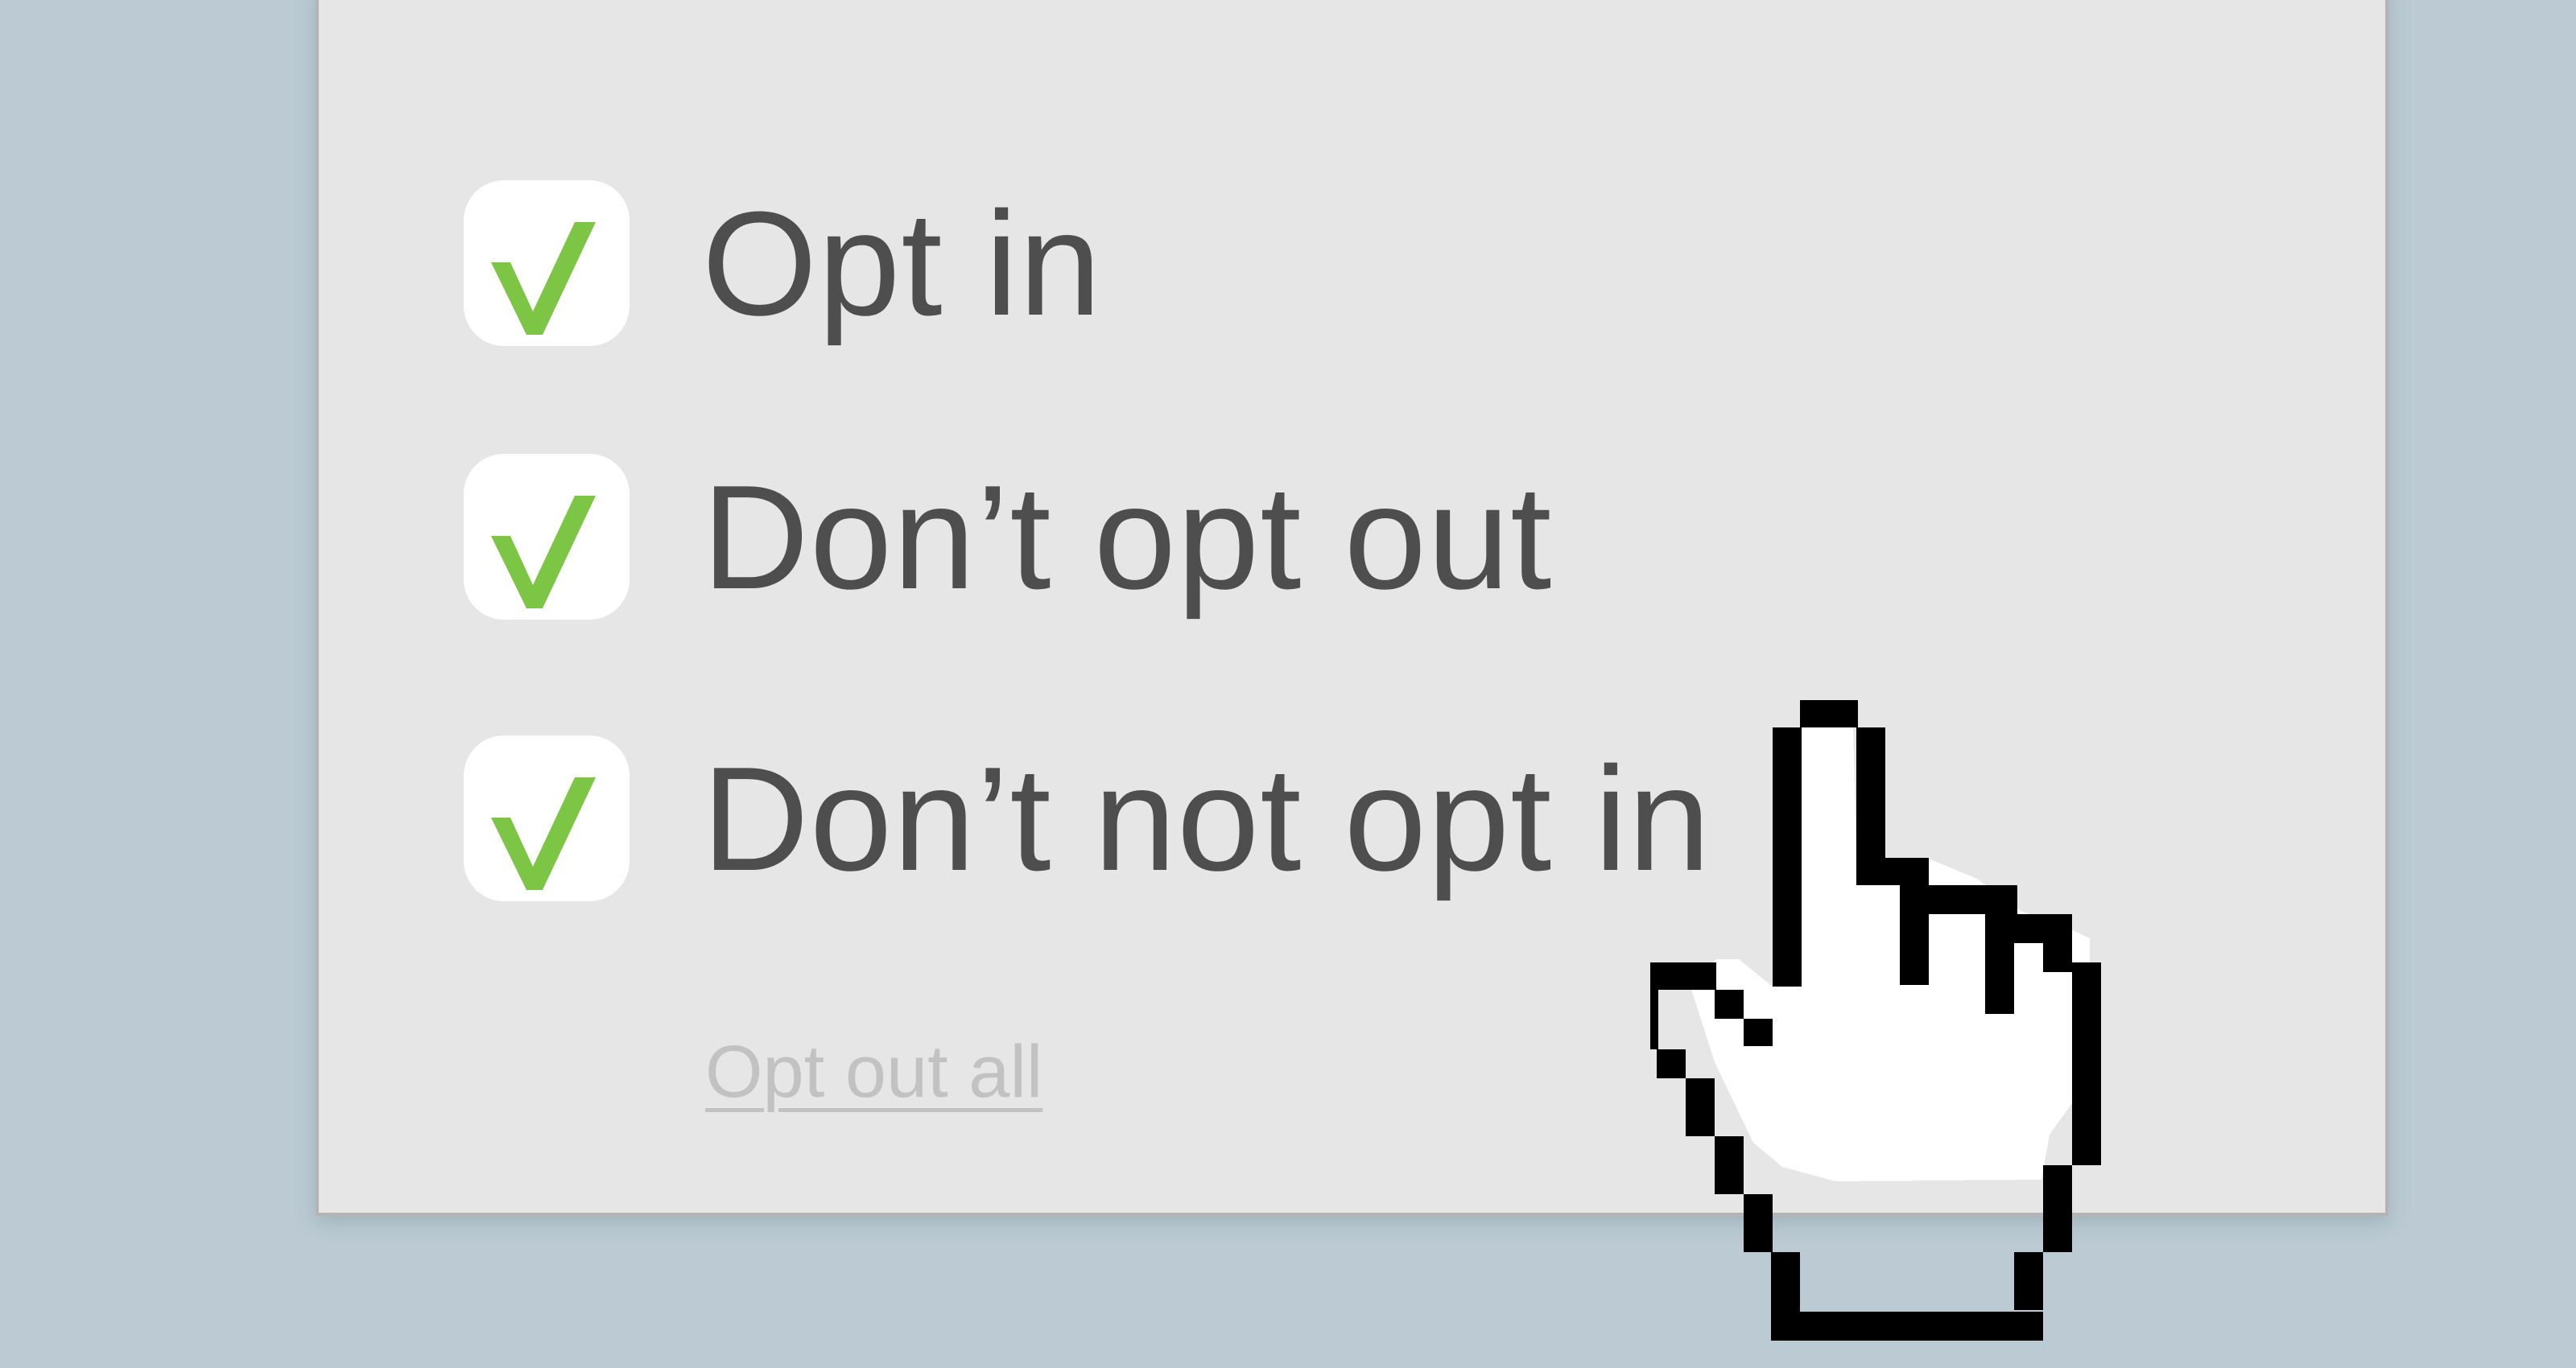  What do you see at coordinates (1127, 537) in the screenshot?
I see `dont-opt-out-label: Don’t opt out` at bounding box center [1127, 537].